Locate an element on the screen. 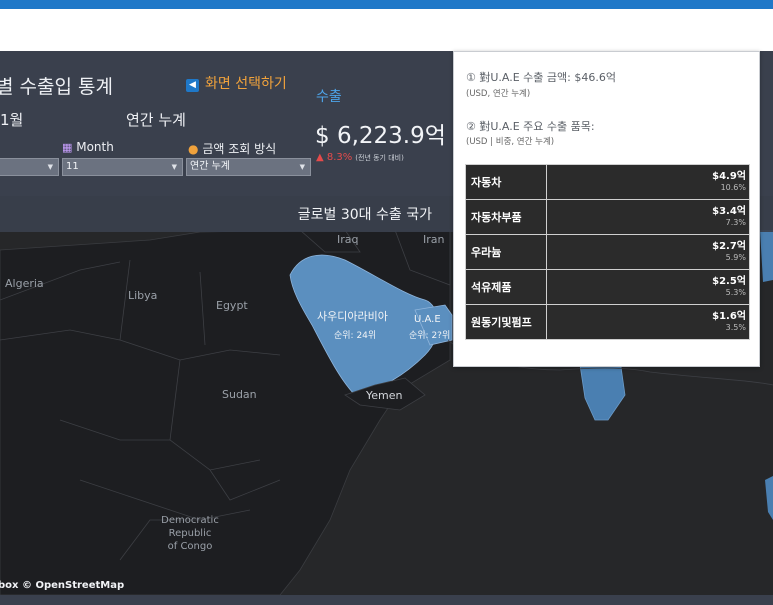 This screenshot has width=773, height=605. export-change: ▲ 8.3% (전년 동기 대비) is located at coordinates (360, 157).